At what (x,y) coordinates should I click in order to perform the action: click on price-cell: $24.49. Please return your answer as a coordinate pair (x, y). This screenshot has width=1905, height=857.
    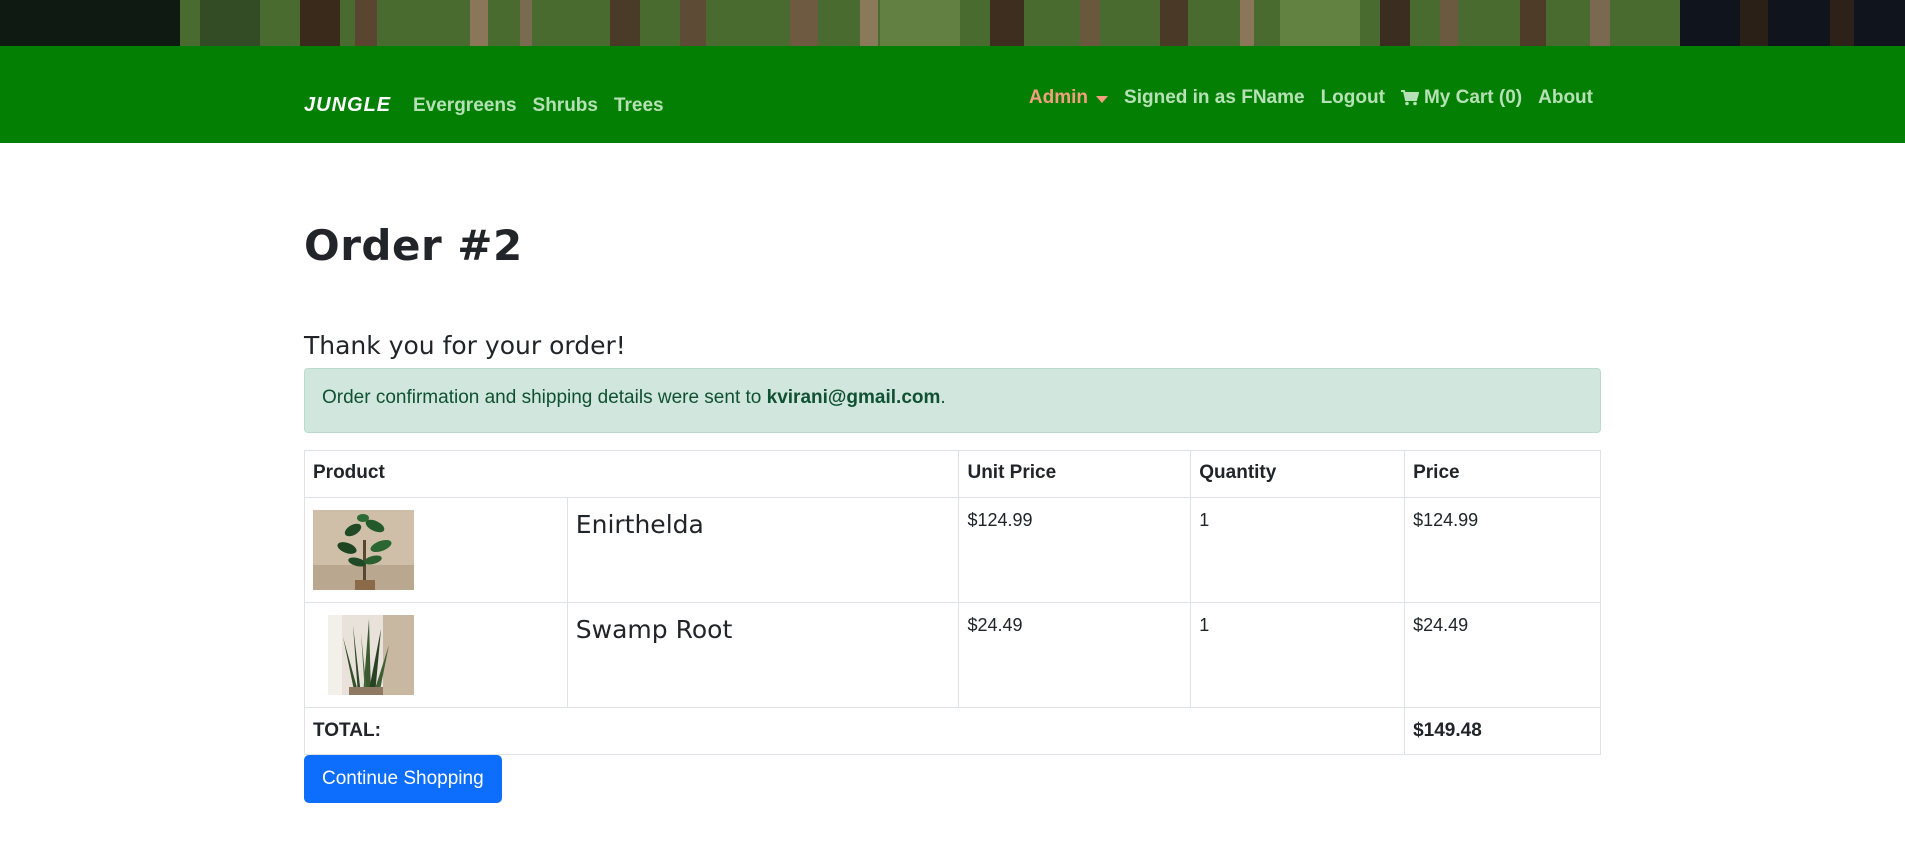
    Looking at the image, I should click on (1502, 655).